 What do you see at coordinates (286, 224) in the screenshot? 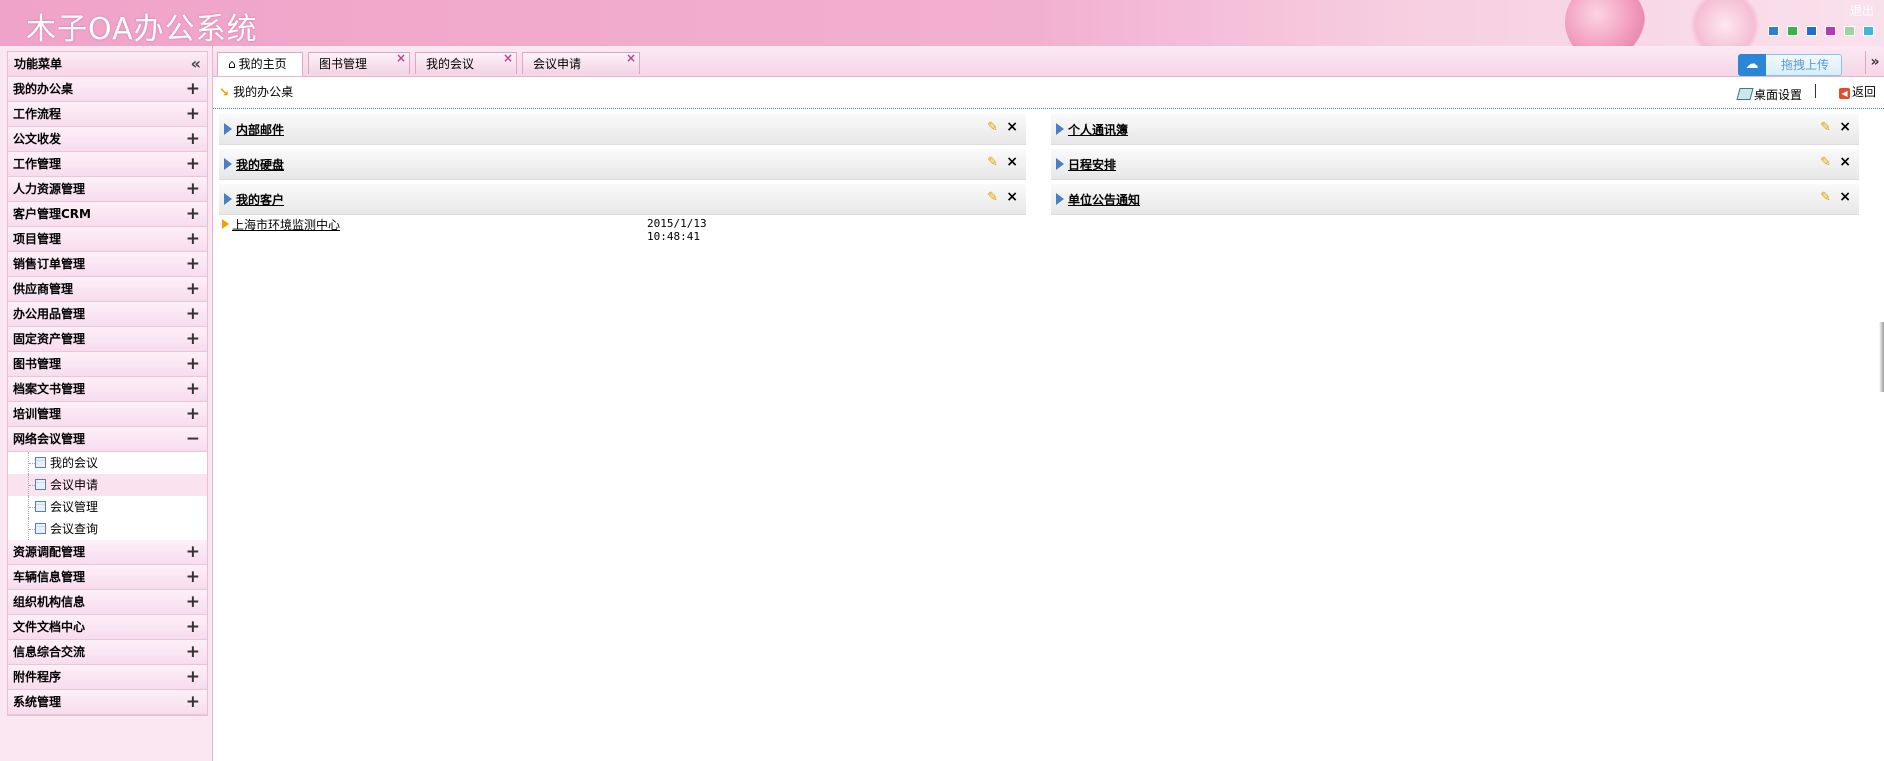
I see `client-name-link: 上海市环境监测中心` at bounding box center [286, 224].